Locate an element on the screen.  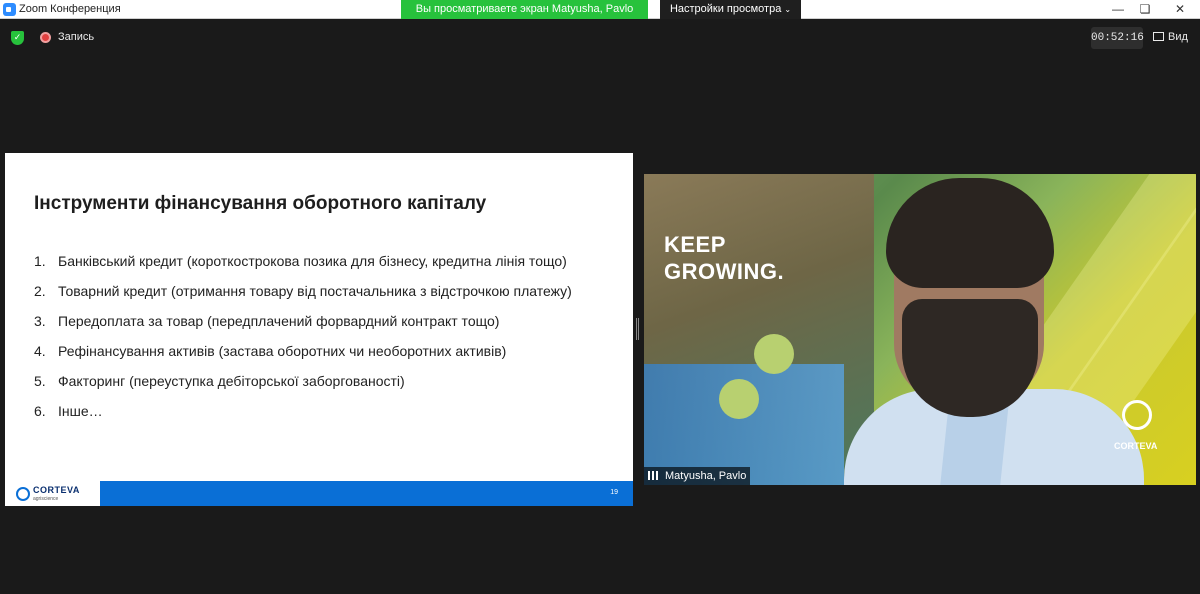
record-icon is located at coordinates (45, 37).